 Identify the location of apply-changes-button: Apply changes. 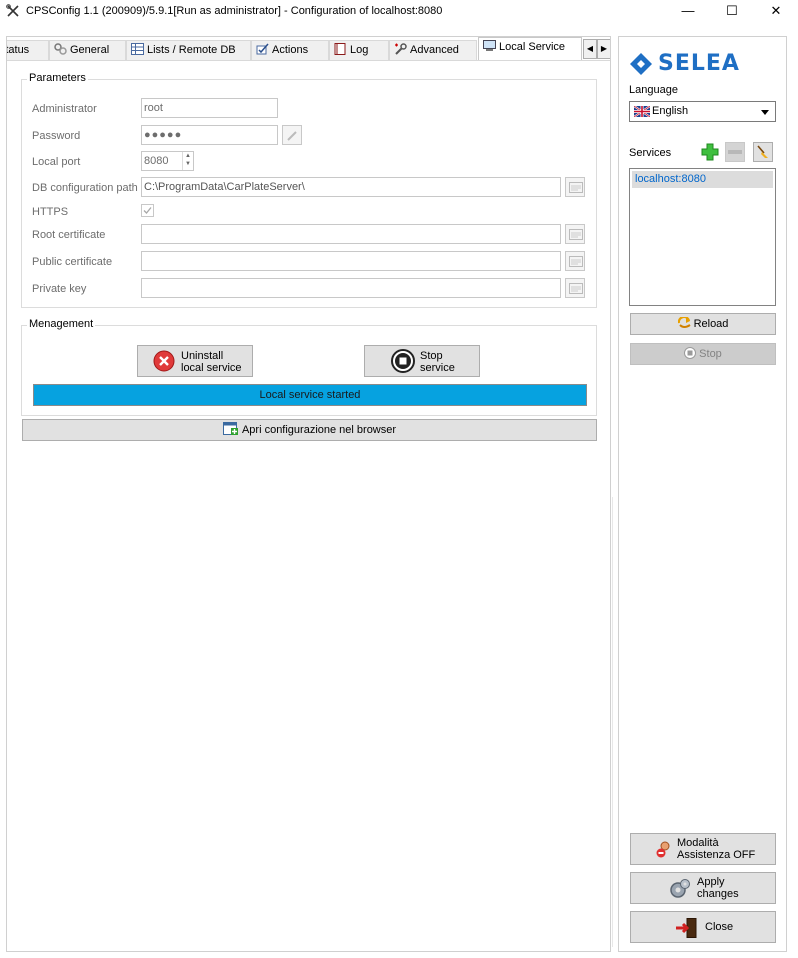
(703, 888).